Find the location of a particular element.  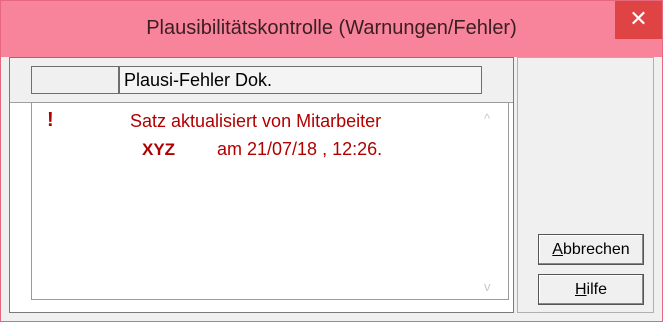

cancel-label: bbrechen is located at coordinates (596, 249).